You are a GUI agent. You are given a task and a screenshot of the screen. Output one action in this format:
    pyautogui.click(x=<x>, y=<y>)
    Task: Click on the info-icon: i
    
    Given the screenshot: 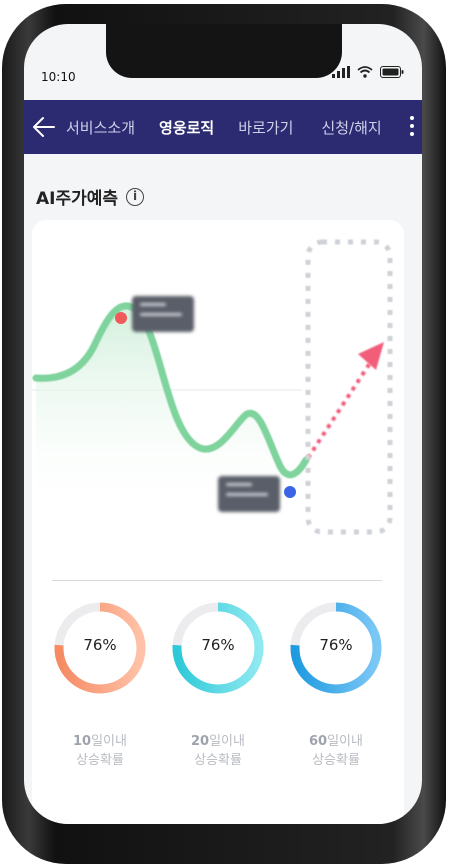 What is the action you would take?
    pyautogui.click(x=135, y=196)
    